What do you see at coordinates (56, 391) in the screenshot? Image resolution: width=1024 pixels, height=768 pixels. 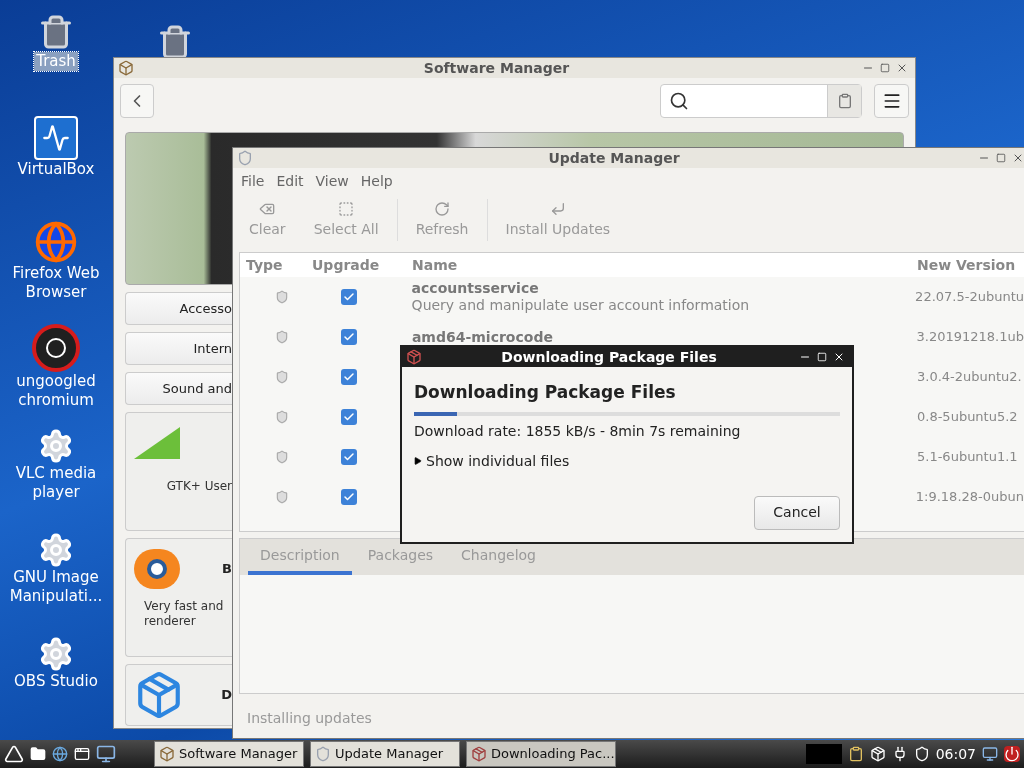 I see `desktop-icon-label: ungoogled chromium` at bounding box center [56, 391].